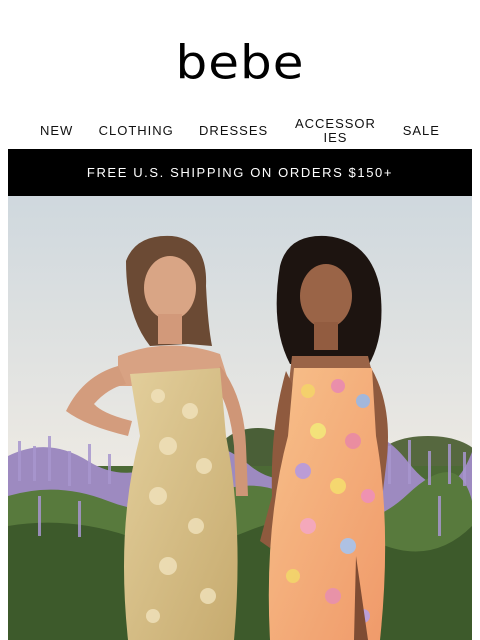 This screenshot has height=640, width=480. I want to click on free-shipping-text: FREE U.S. SHIPPING ON ORDERS $150+, so click(240, 172).